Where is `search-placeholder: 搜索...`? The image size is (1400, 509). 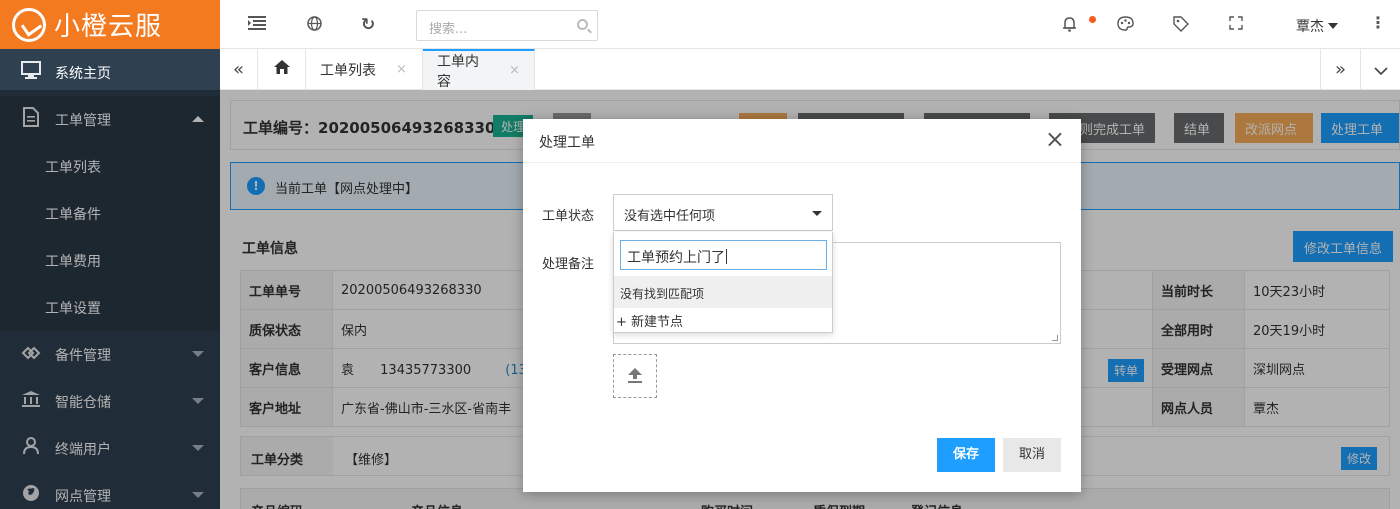
search-placeholder: 搜索... is located at coordinates (448, 29).